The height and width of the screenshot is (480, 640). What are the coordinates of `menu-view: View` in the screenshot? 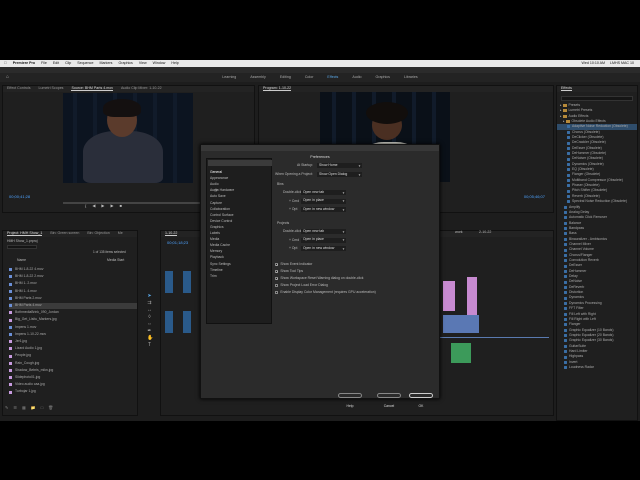 It's located at (143, 63).